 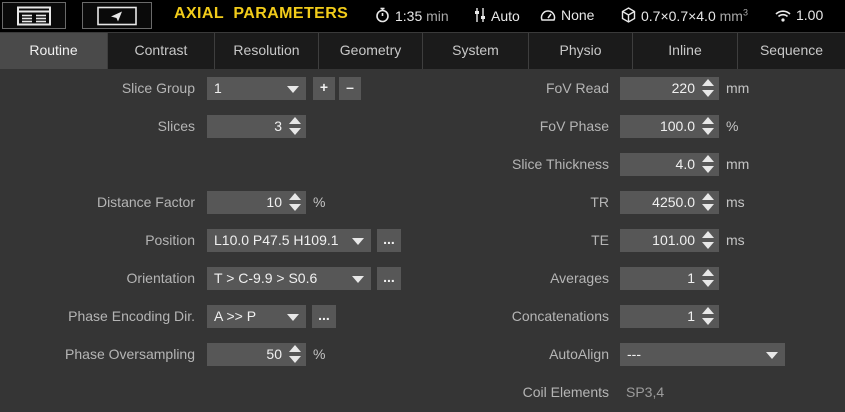 I want to click on orientation-label: Orientation, so click(x=160, y=278).